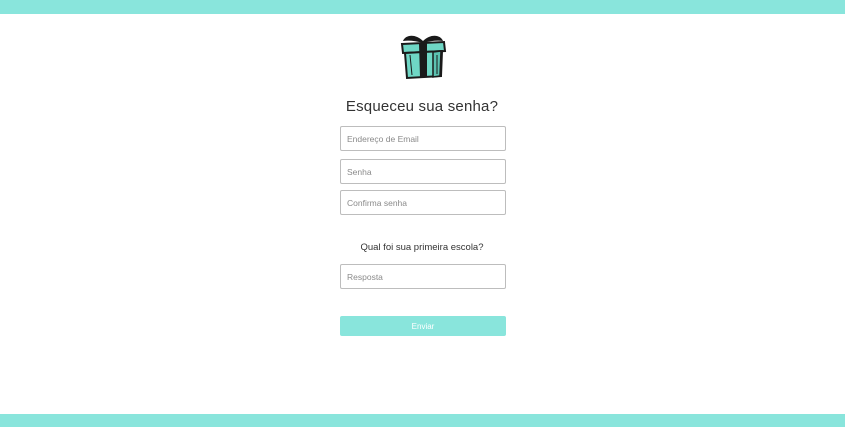 The image size is (845, 427). I want to click on security-question-label: Qual foi sua primeira escola?, so click(422, 247).